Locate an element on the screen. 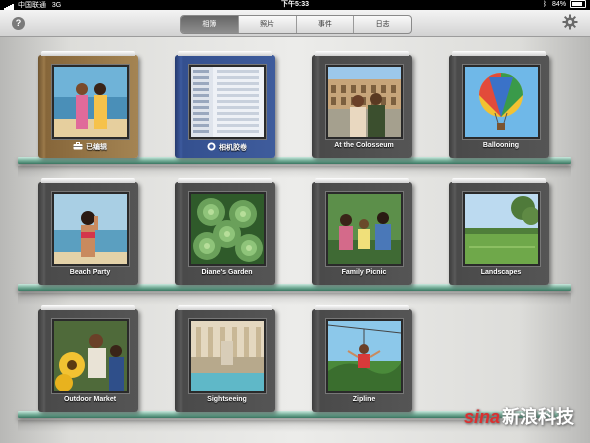  gear-icon is located at coordinates (570, 22).